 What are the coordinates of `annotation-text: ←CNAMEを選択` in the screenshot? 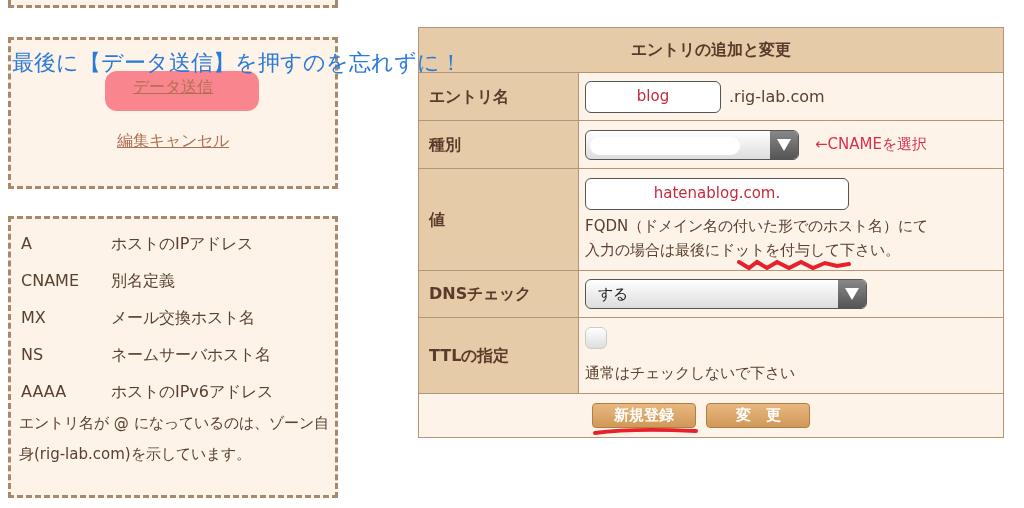 It's located at (871, 145).